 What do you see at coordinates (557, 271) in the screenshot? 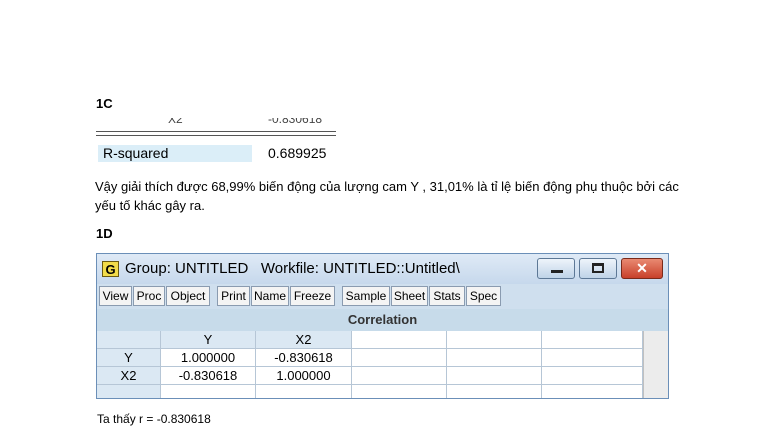
I see `minimize-icon` at bounding box center [557, 271].